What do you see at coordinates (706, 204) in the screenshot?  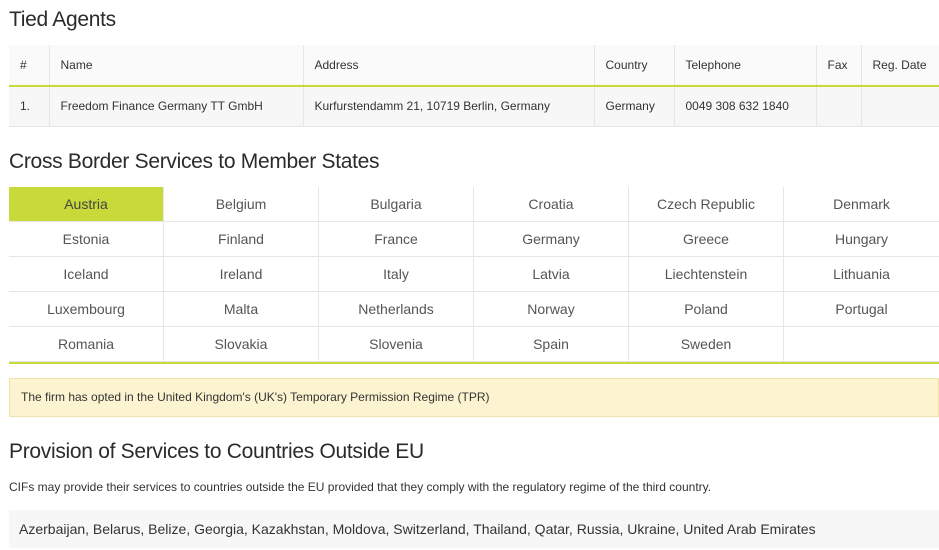 I see `member-state-czech-republic: Czech Republic` at bounding box center [706, 204].